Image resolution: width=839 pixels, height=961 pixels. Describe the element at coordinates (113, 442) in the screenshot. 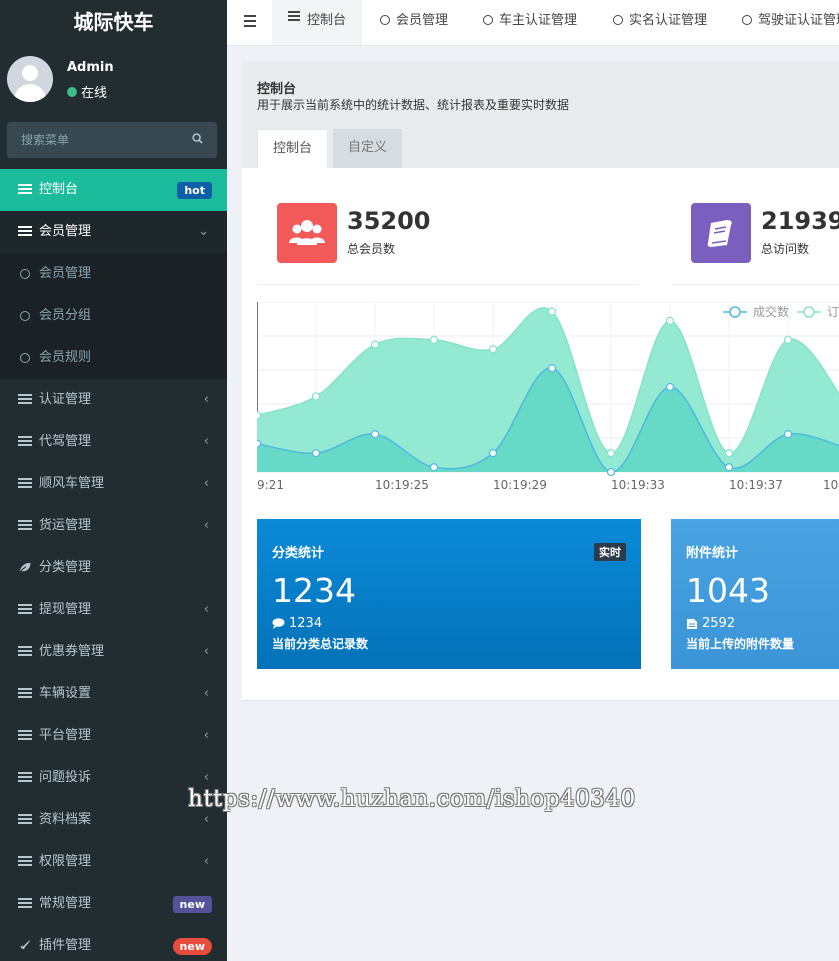

I see `sidebar-item-chauffeur: 代驾管理 ‹` at that location.